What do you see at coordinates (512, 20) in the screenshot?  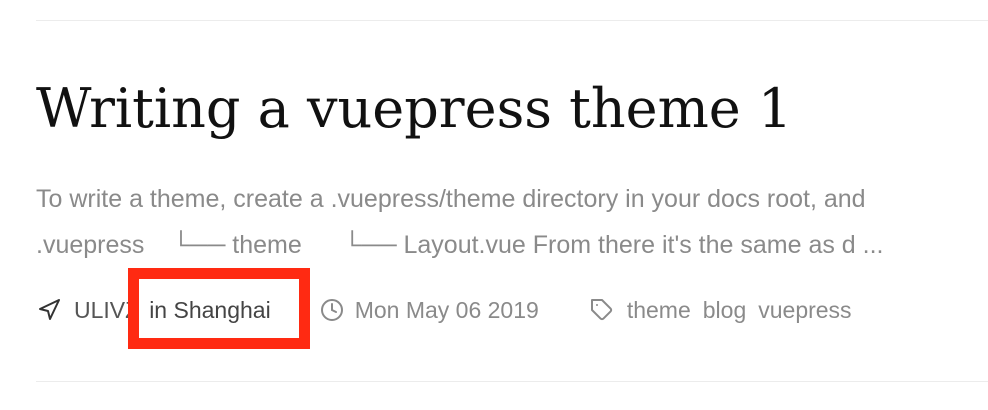 I see `top-divider` at bounding box center [512, 20].